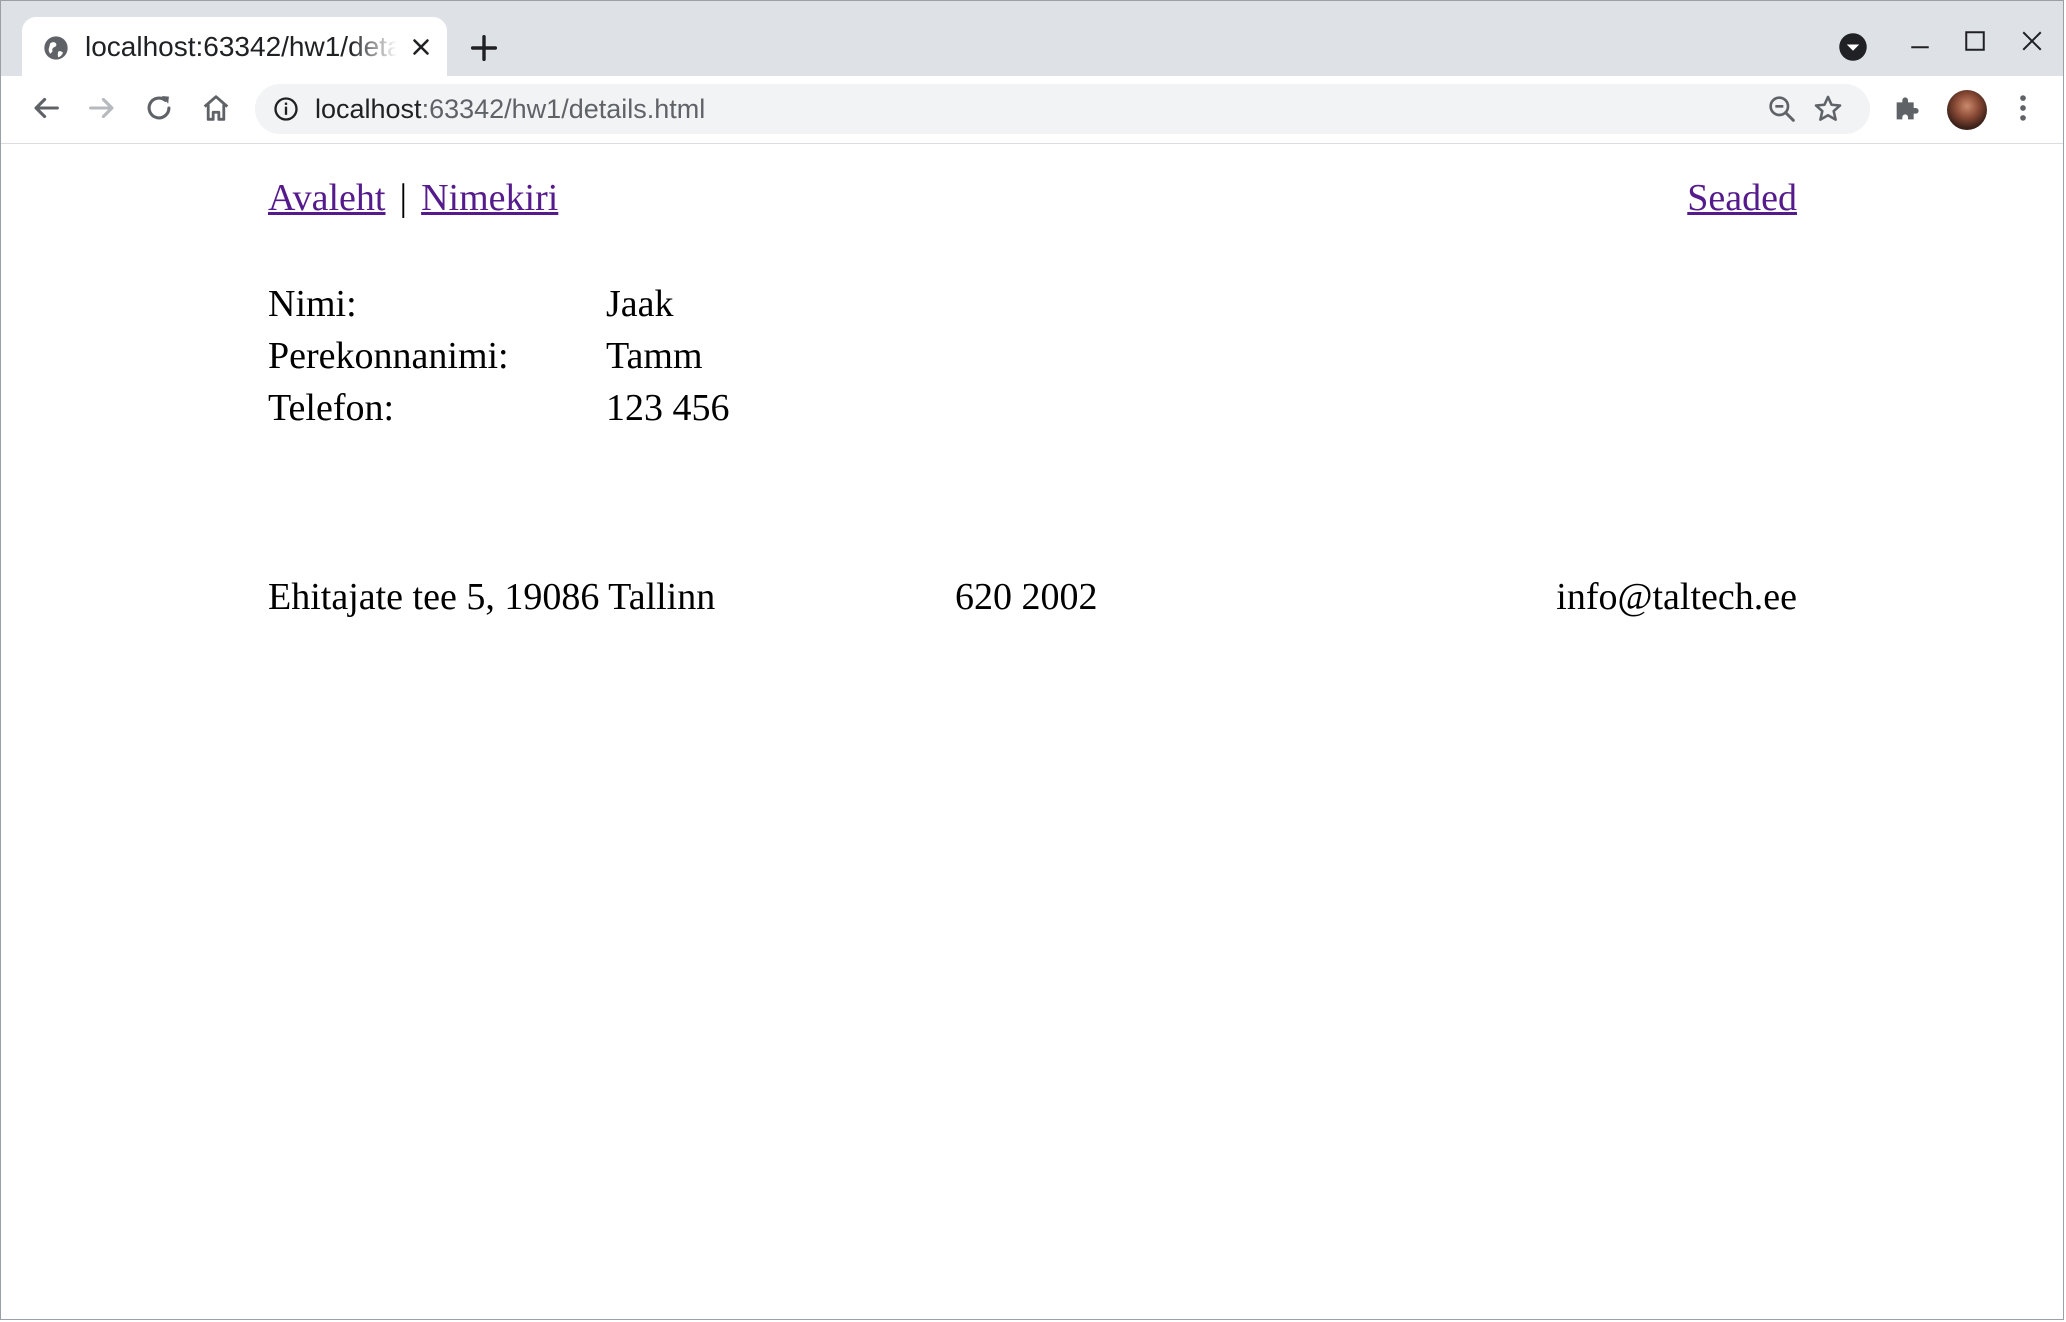  Describe the element at coordinates (241, 46) in the screenshot. I see `tab-title: localhost:63342/hw1/details.html` at that location.